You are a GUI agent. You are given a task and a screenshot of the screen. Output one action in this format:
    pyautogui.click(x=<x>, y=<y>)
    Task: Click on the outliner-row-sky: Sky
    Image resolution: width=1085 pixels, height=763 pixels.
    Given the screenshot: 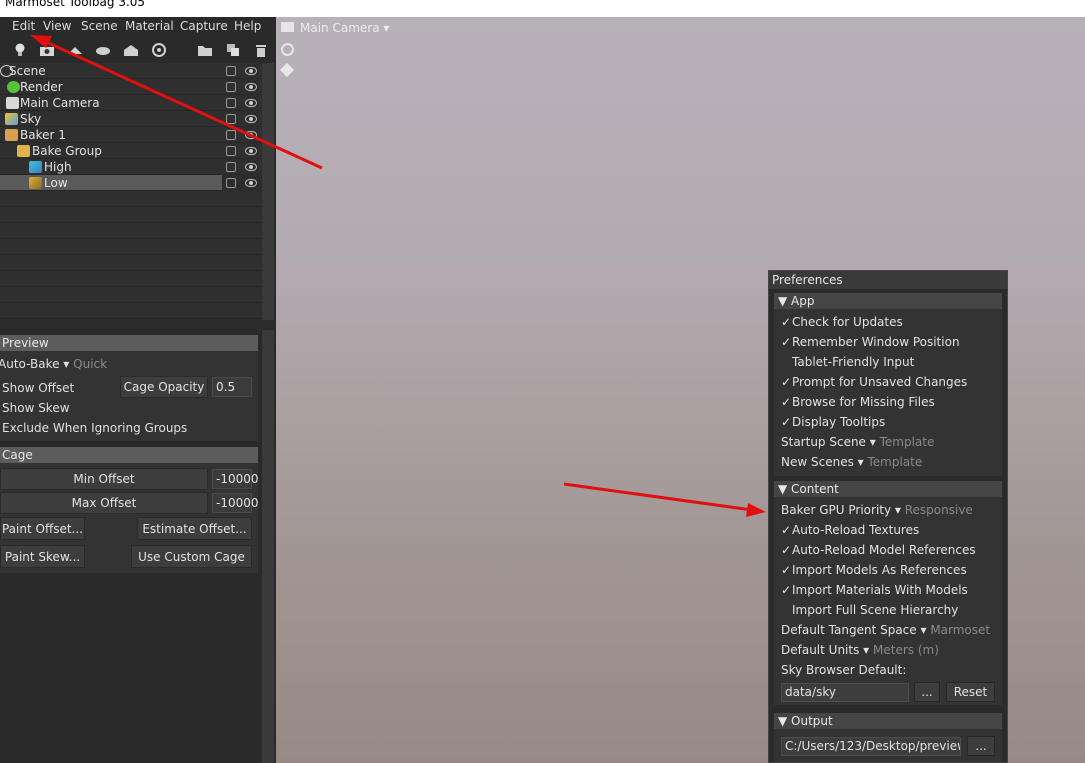 What is the action you would take?
    pyautogui.click(x=131, y=119)
    